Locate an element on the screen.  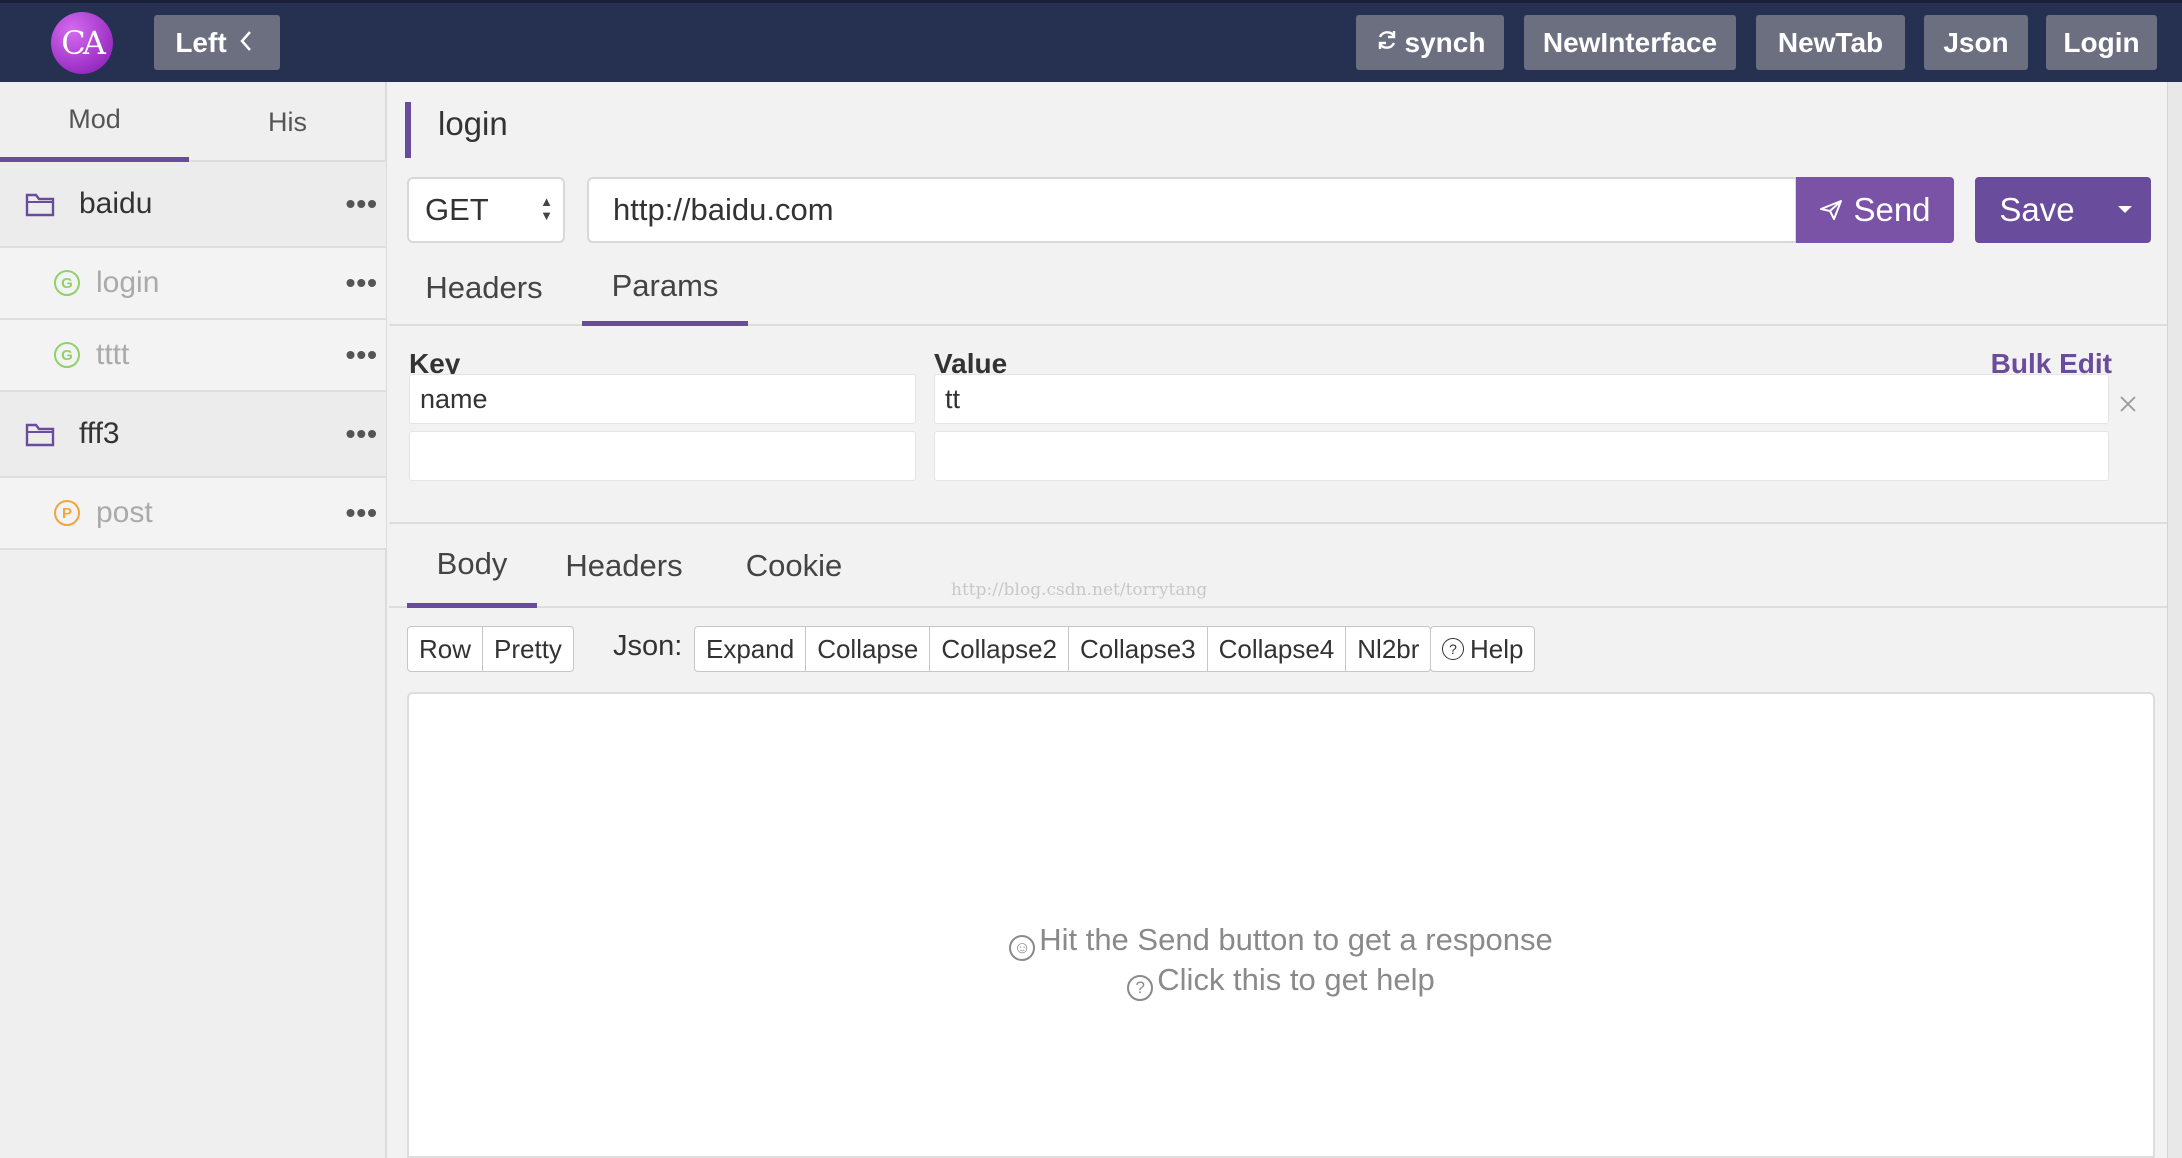
folder-fff3: fff3 ••• is located at coordinates (193, 435).